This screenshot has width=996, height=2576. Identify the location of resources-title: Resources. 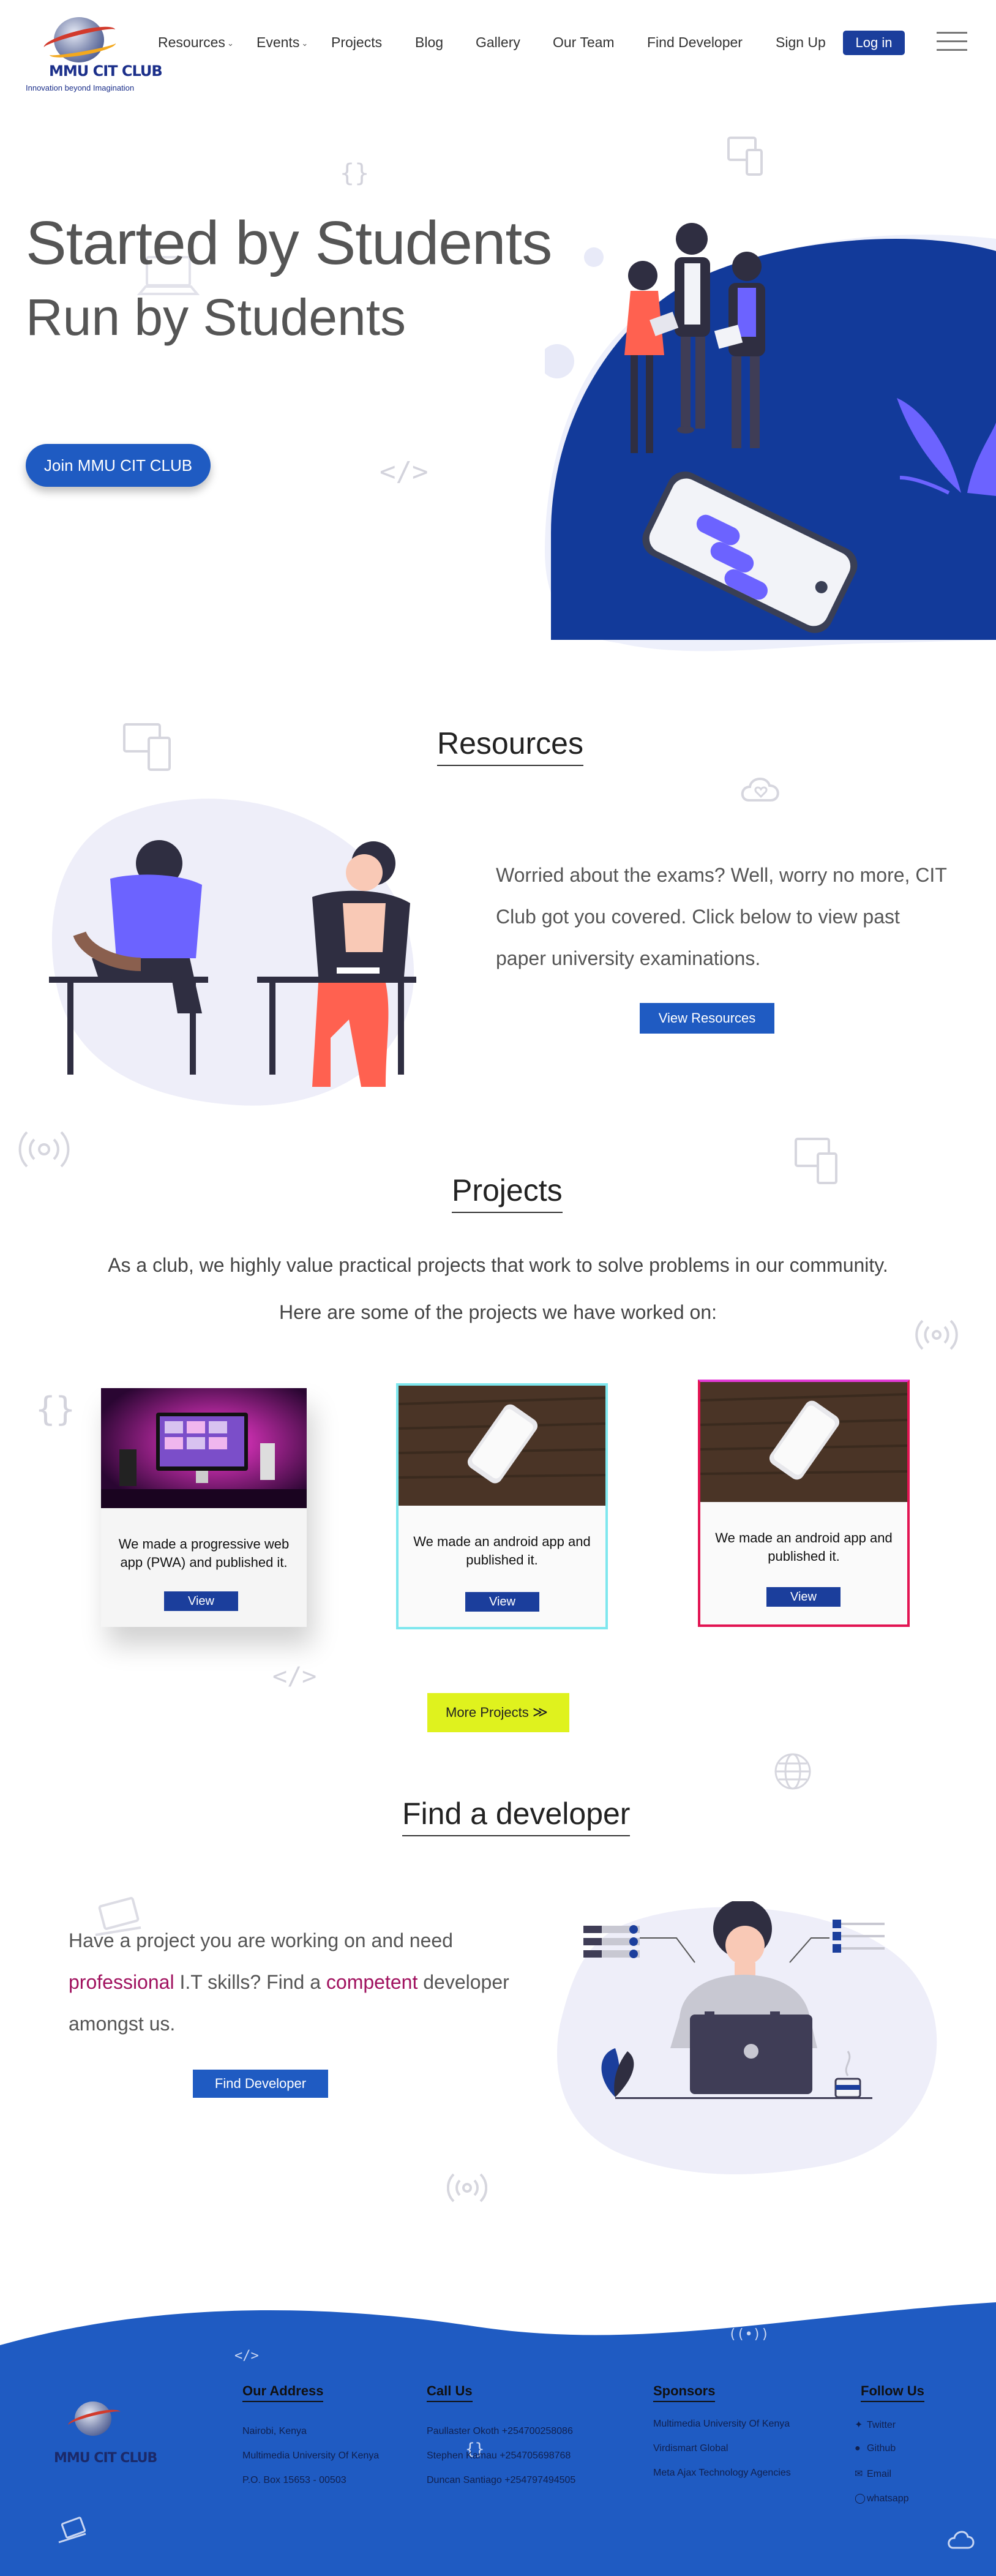
(510, 746).